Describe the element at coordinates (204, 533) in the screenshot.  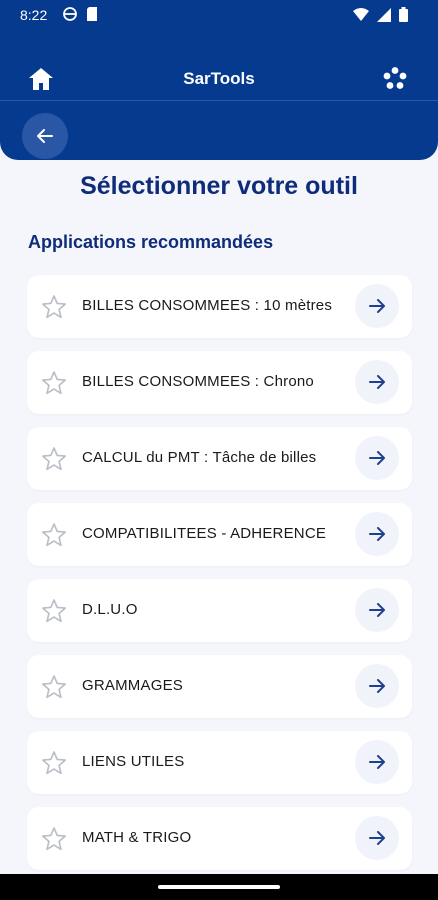
I see `tool-label: COMPATIBILITEES - ADHERENCE` at that location.